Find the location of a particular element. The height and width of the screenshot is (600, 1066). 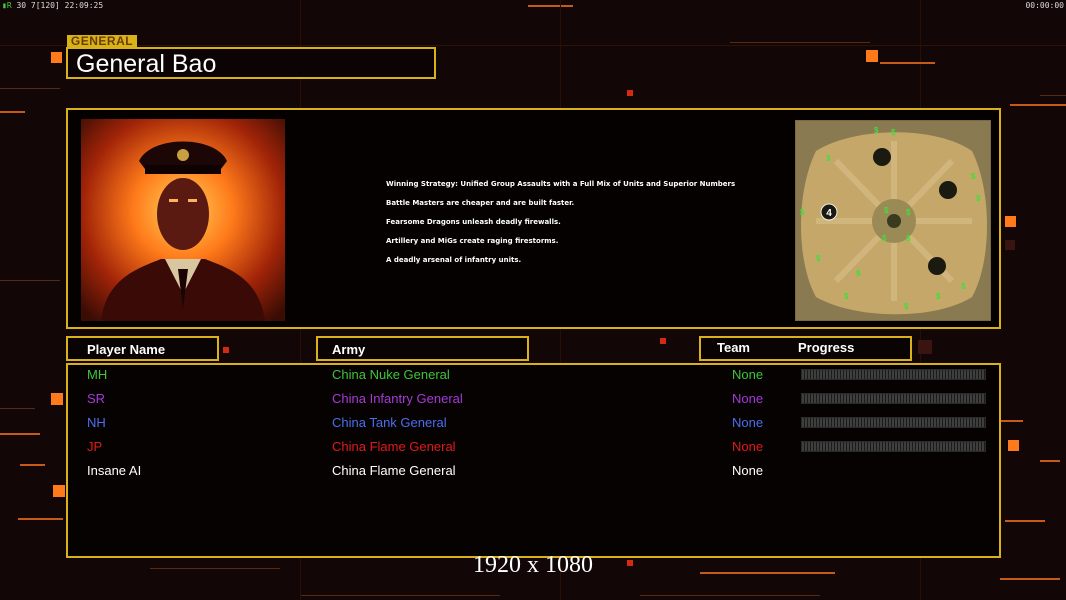

hud-status-left: ▮R 30 7[120] 22:09:25 is located at coordinates (52, 5).